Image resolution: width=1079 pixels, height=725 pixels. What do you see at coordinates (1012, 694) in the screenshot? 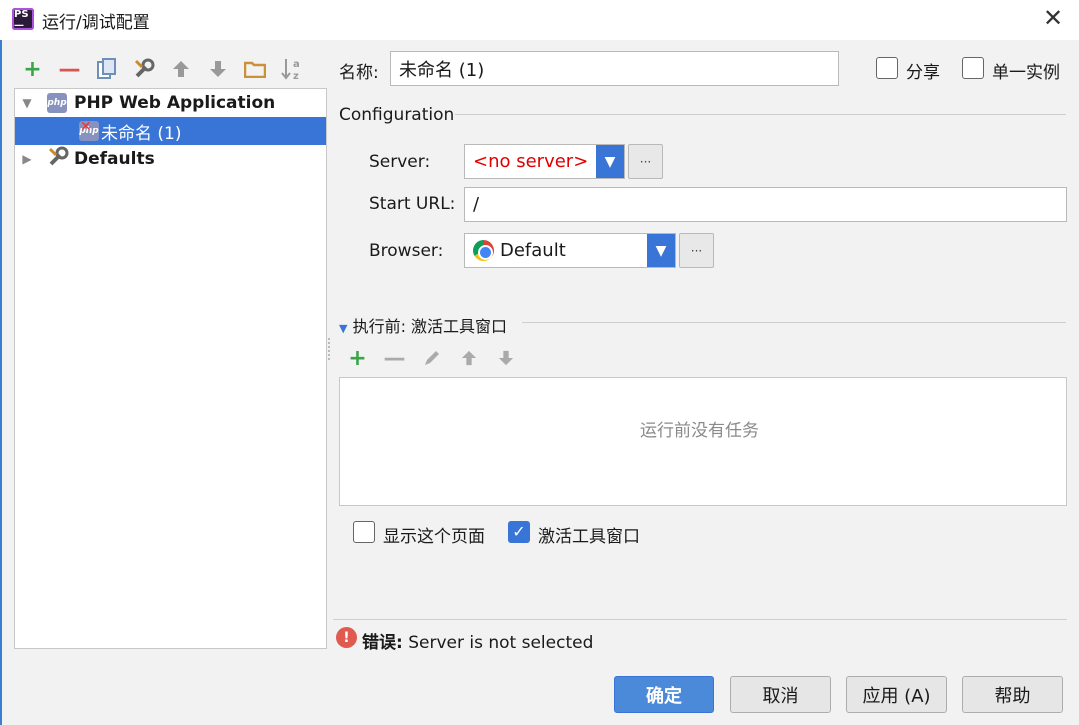
I see `help-button: 帮助` at bounding box center [1012, 694].